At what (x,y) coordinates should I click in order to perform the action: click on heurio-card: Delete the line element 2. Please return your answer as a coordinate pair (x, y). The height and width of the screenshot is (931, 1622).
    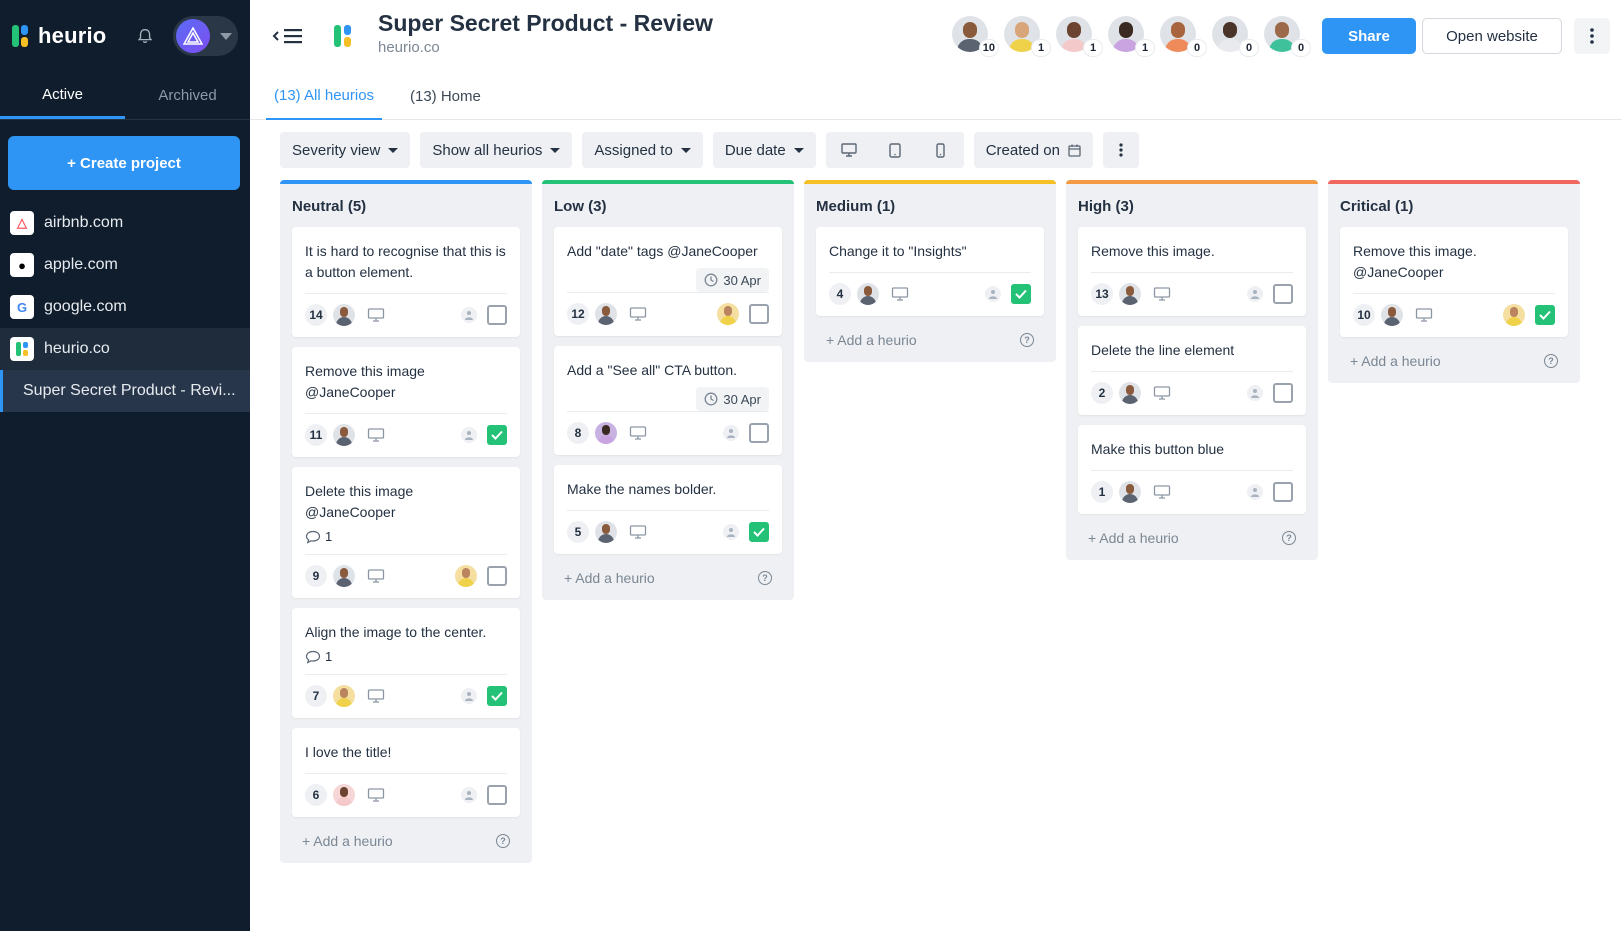
    Looking at the image, I should click on (1192, 370).